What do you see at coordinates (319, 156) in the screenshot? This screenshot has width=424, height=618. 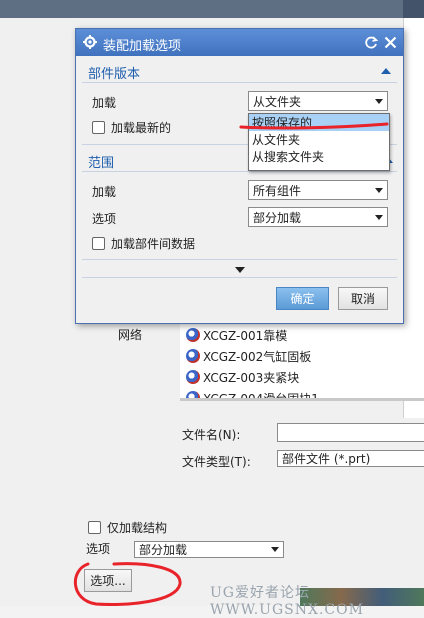 I see `dropdown-option: 从搜索文件夹` at bounding box center [319, 156].